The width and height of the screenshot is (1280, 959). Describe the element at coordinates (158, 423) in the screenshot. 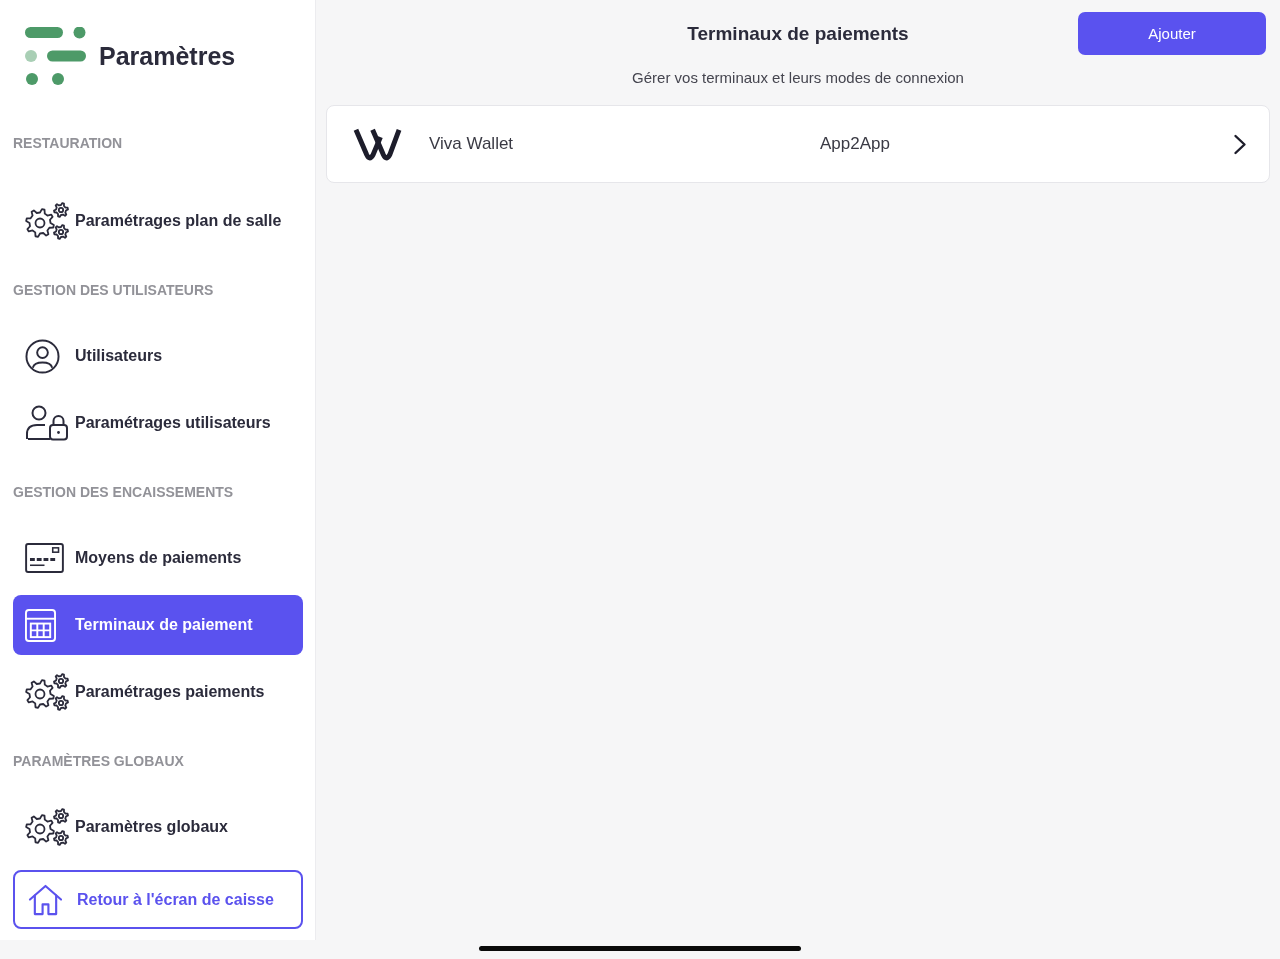

I see `sidebar-item: Paramétrages utilisateurs` at that location.